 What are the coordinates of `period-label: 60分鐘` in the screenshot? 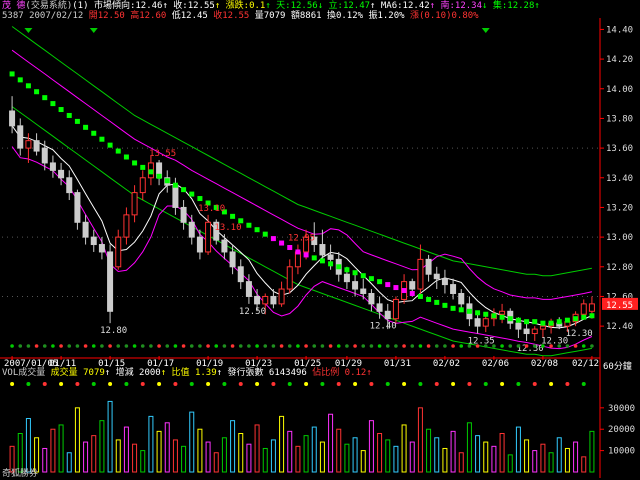 It's located at (617, 365).